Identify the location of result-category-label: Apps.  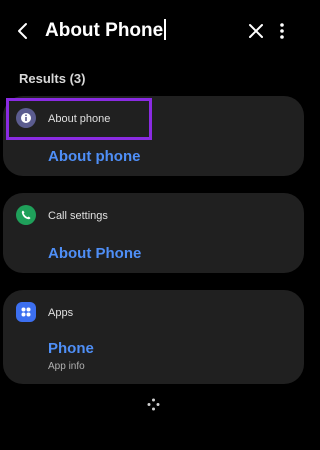
(61, 313).